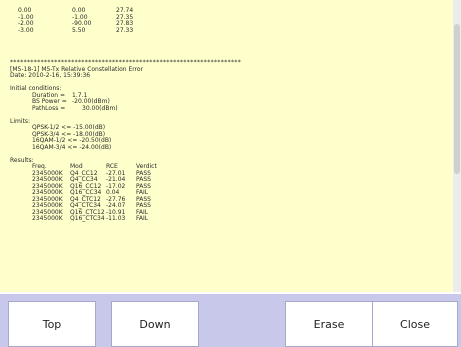  What do you see at coordinates (457, 99) in the screenshot?
I see `scrollbar-thumb` at bounding box center [457, 99].